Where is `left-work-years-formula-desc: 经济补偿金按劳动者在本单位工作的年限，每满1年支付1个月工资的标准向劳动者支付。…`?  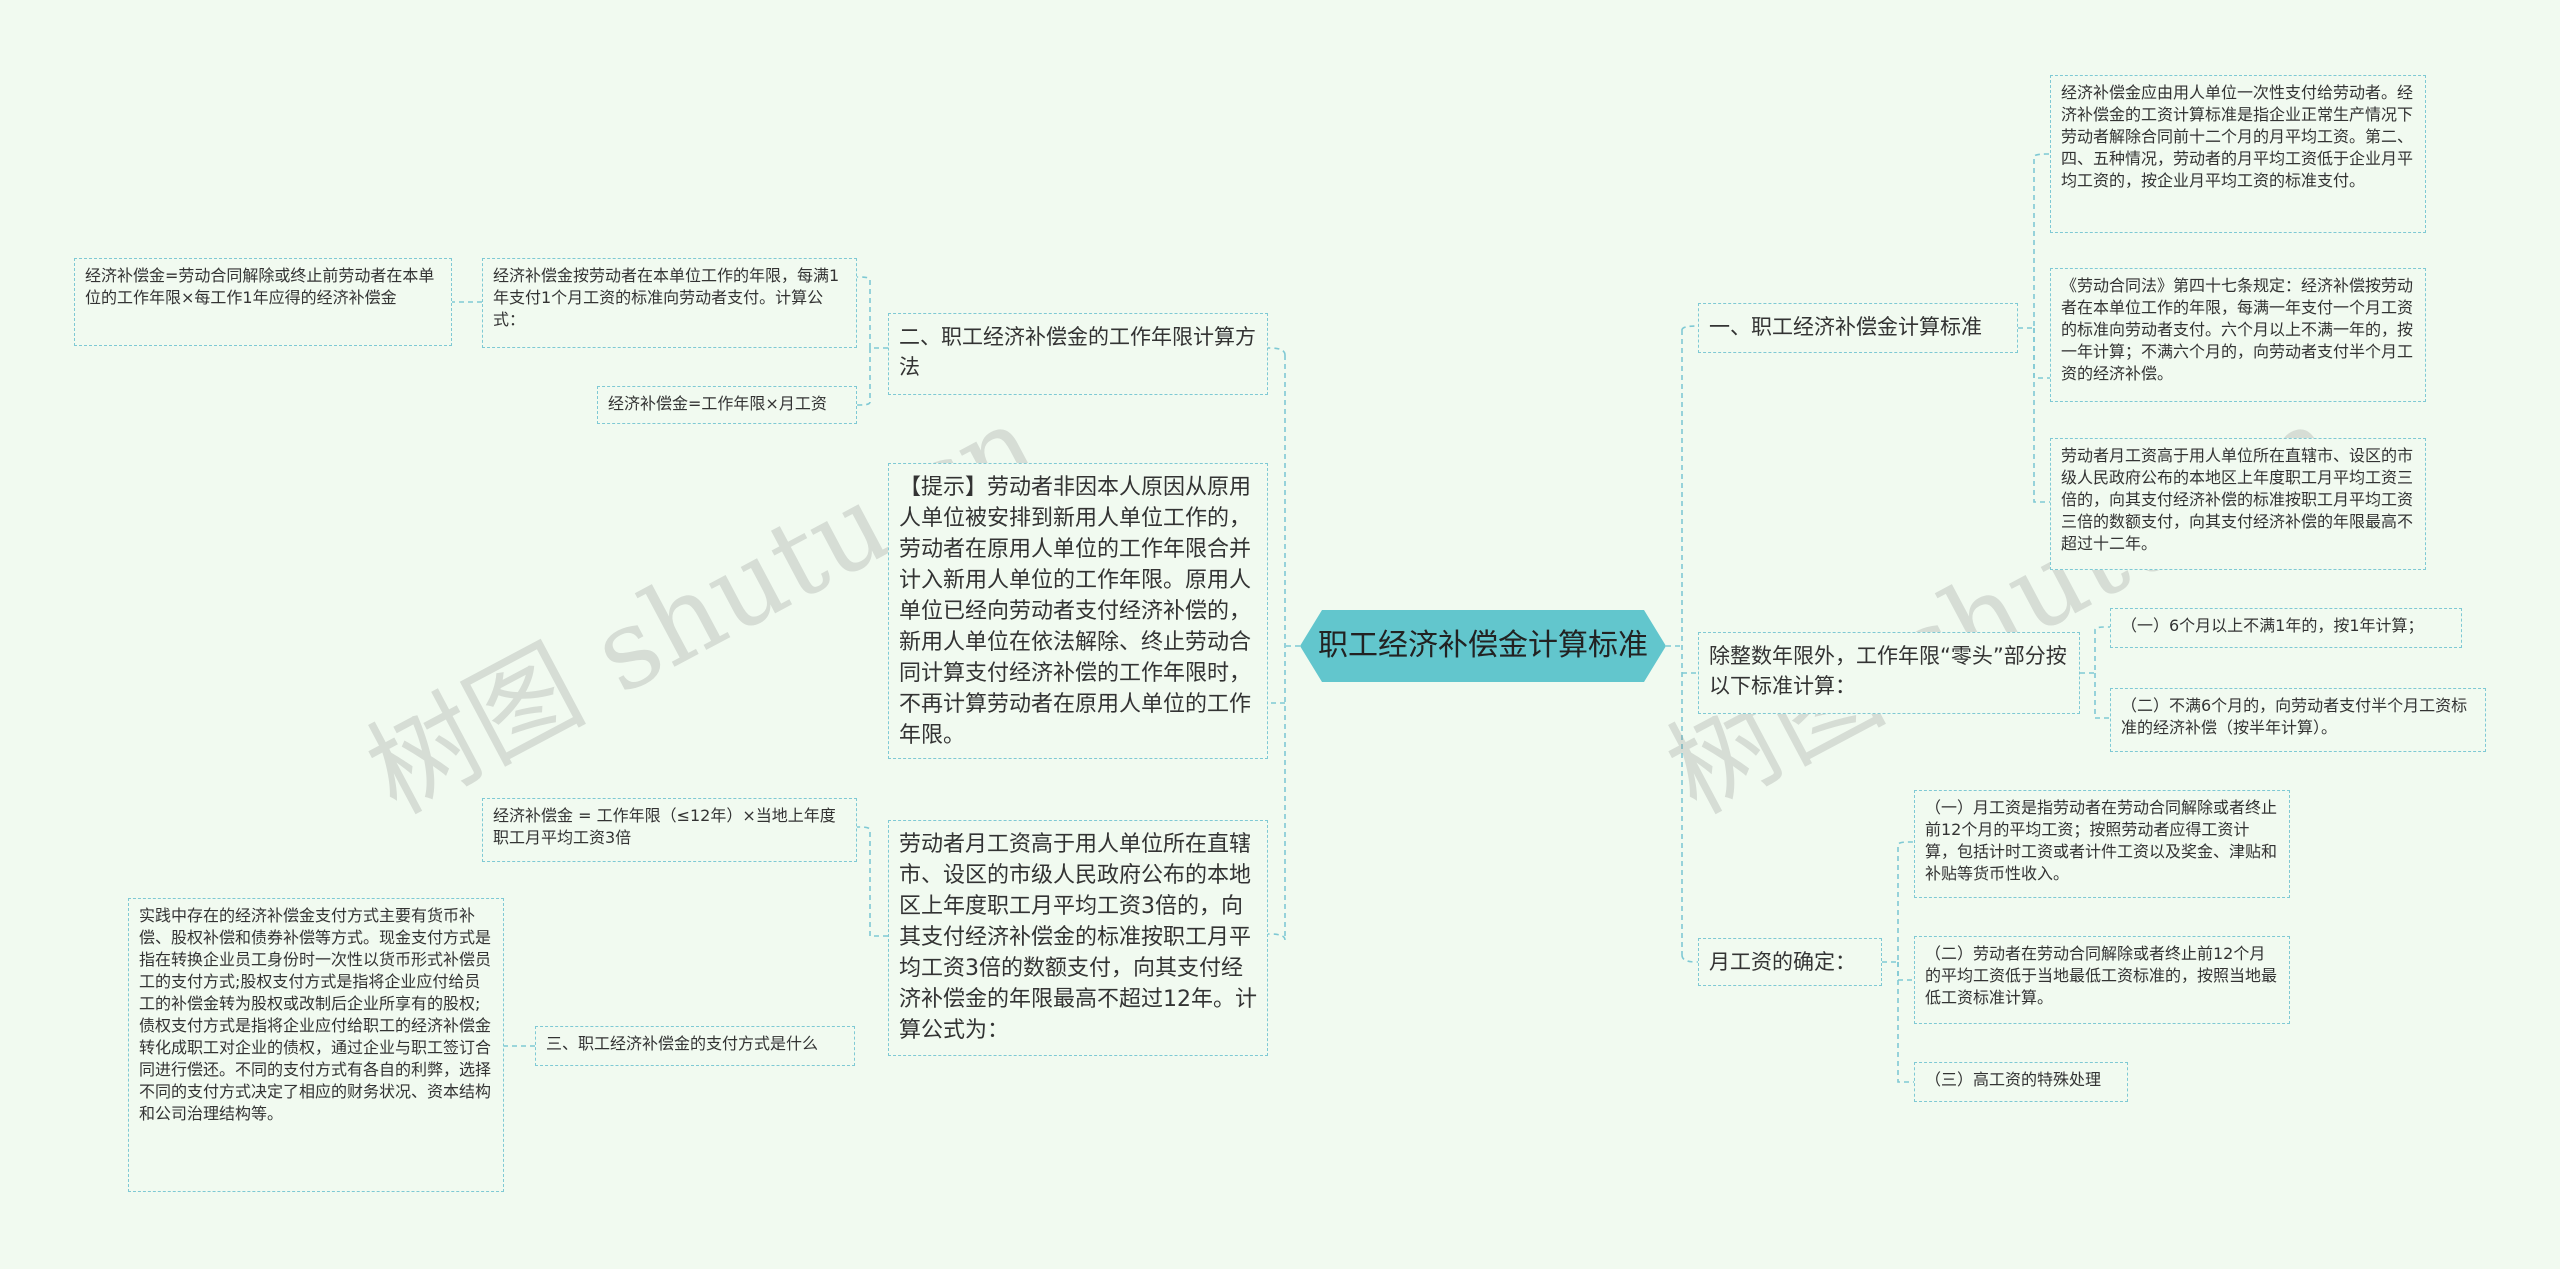
left-work-years-formula-desc: 经济补偿金按劳动者在本单位工作的年限，每满1年支付1个月工资的标准向劳动者支付。… is located at coordinates (669, 303).